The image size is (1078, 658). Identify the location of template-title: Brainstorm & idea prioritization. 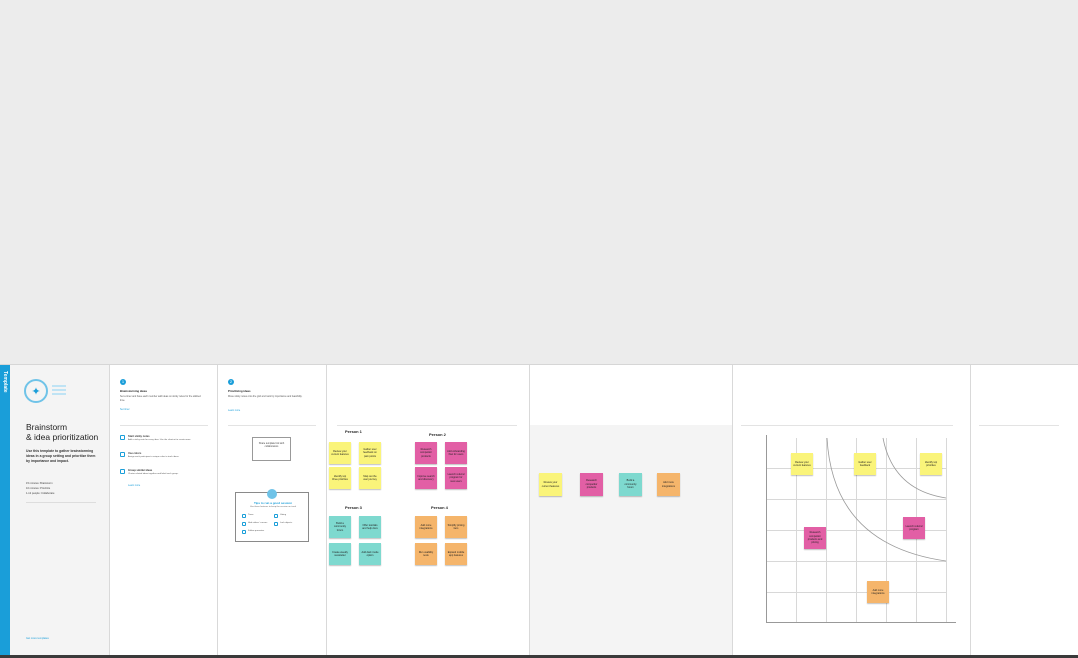
(67, 432).